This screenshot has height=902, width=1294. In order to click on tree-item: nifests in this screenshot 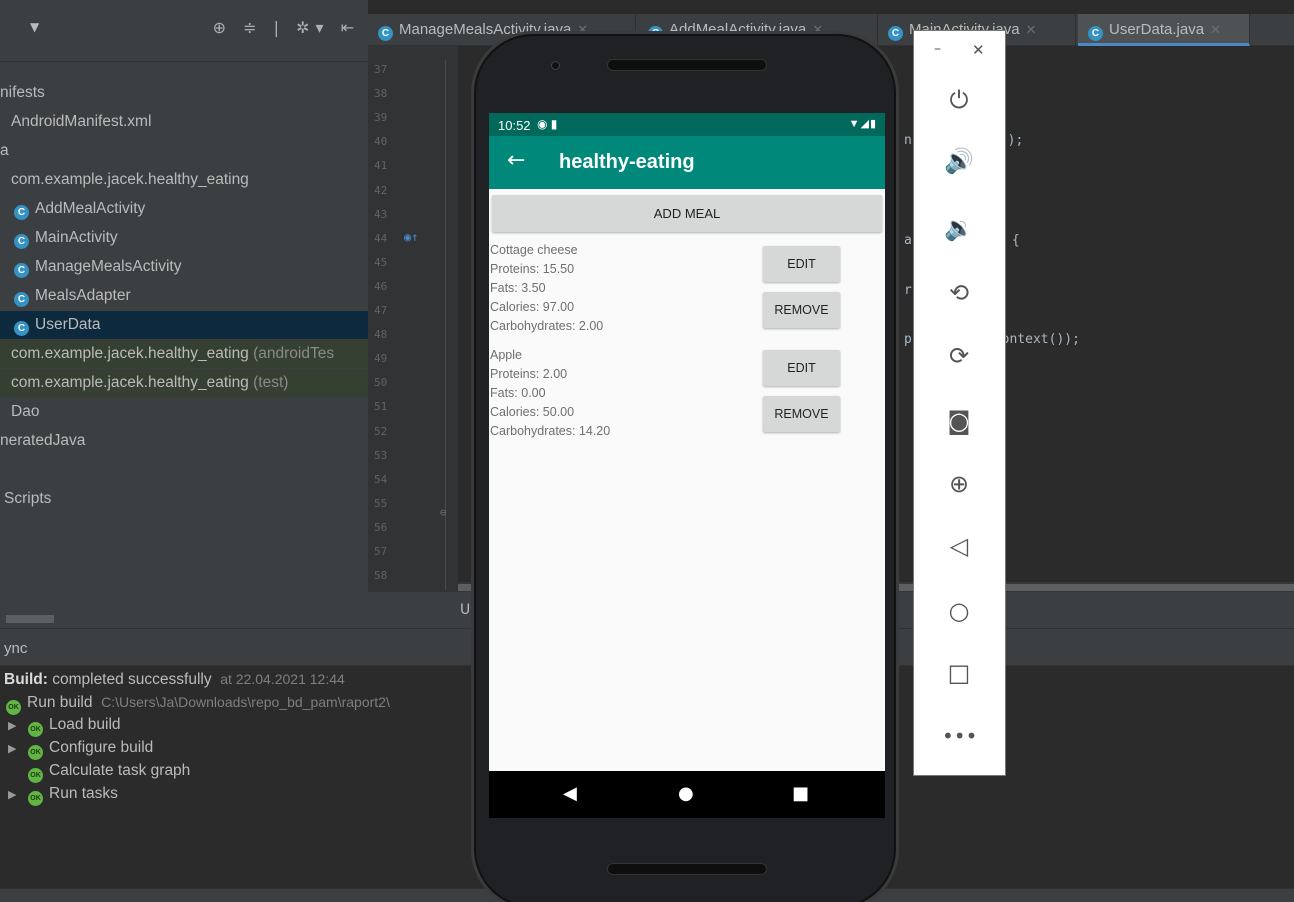, I will do `click(184, 93)`.